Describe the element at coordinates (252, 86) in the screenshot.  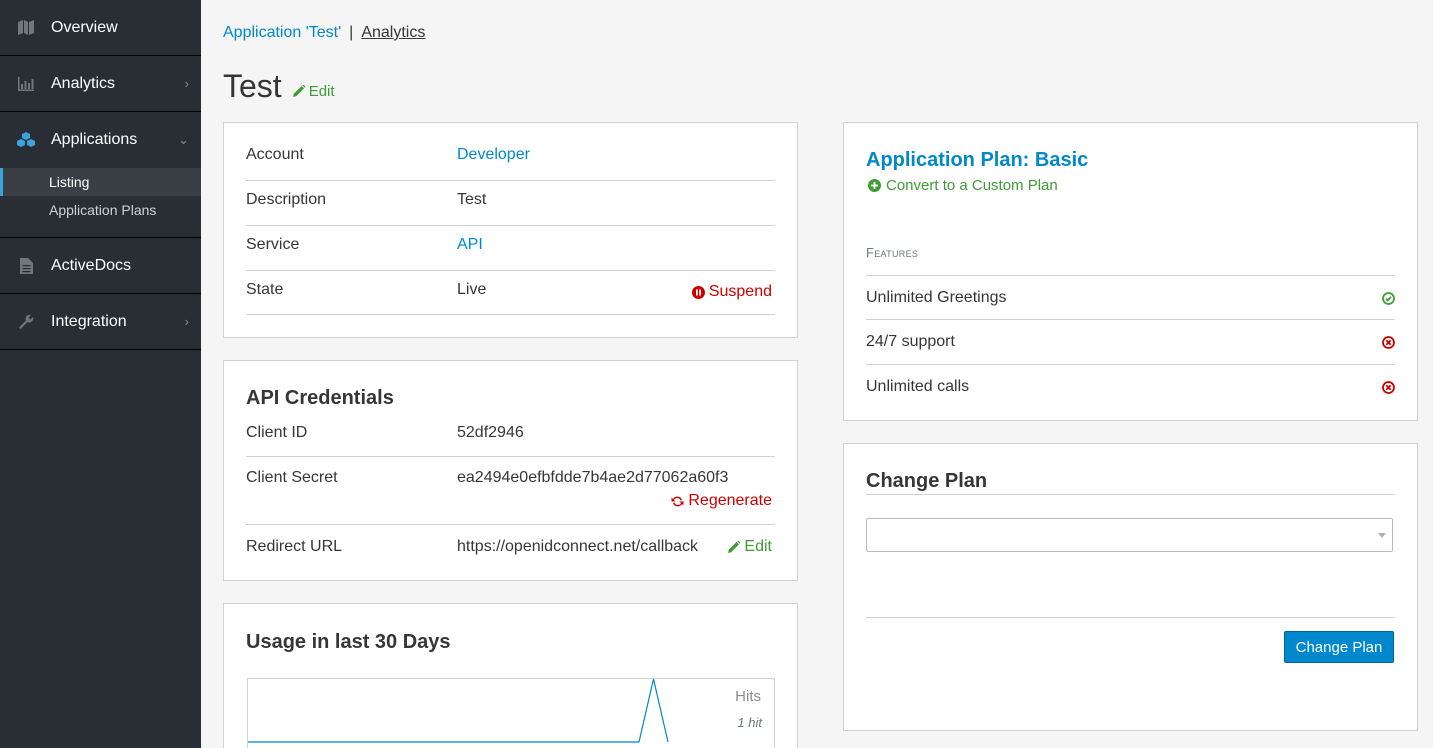
I see `page-title: Test` at that location.